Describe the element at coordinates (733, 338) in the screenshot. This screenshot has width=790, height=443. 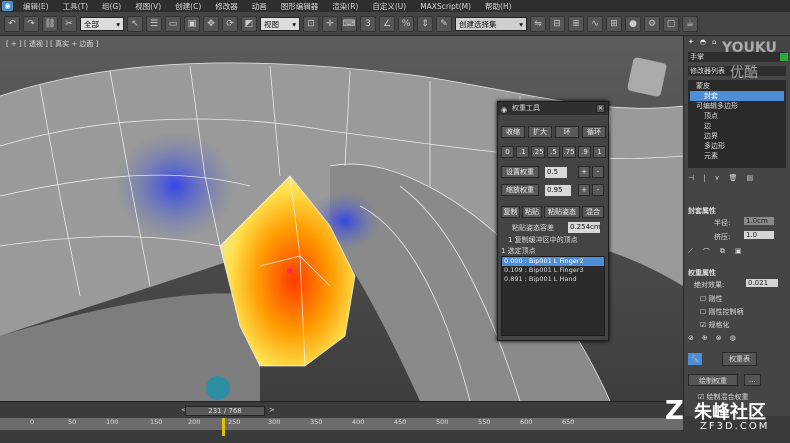
I see `bake-icon: ◍` at that location.